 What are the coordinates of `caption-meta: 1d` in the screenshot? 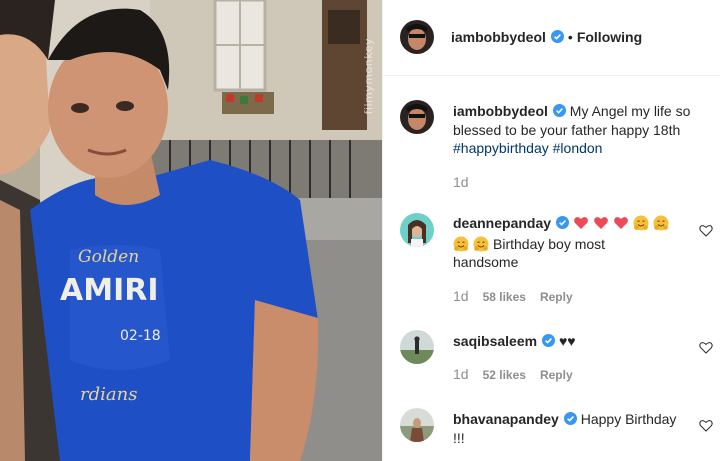 It's located at (461, 182).